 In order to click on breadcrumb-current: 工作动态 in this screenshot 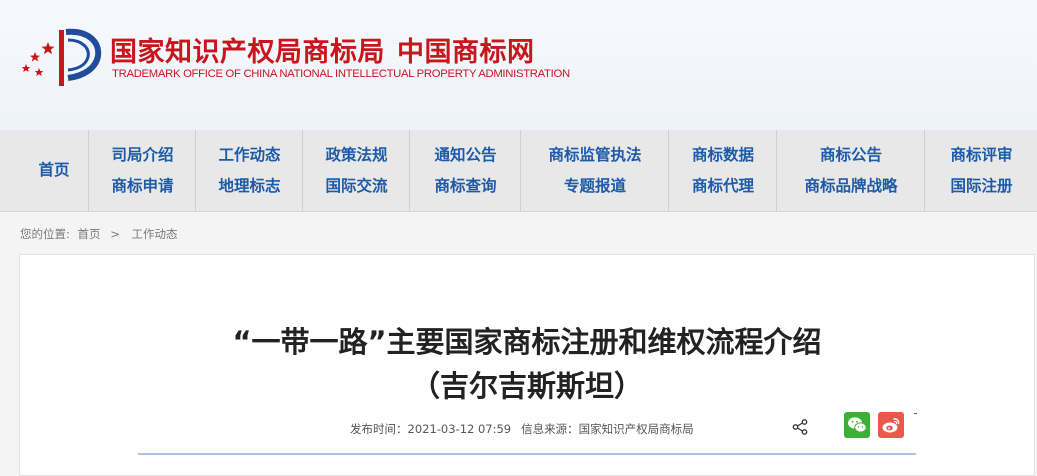, I will do `click(154, 234)`.